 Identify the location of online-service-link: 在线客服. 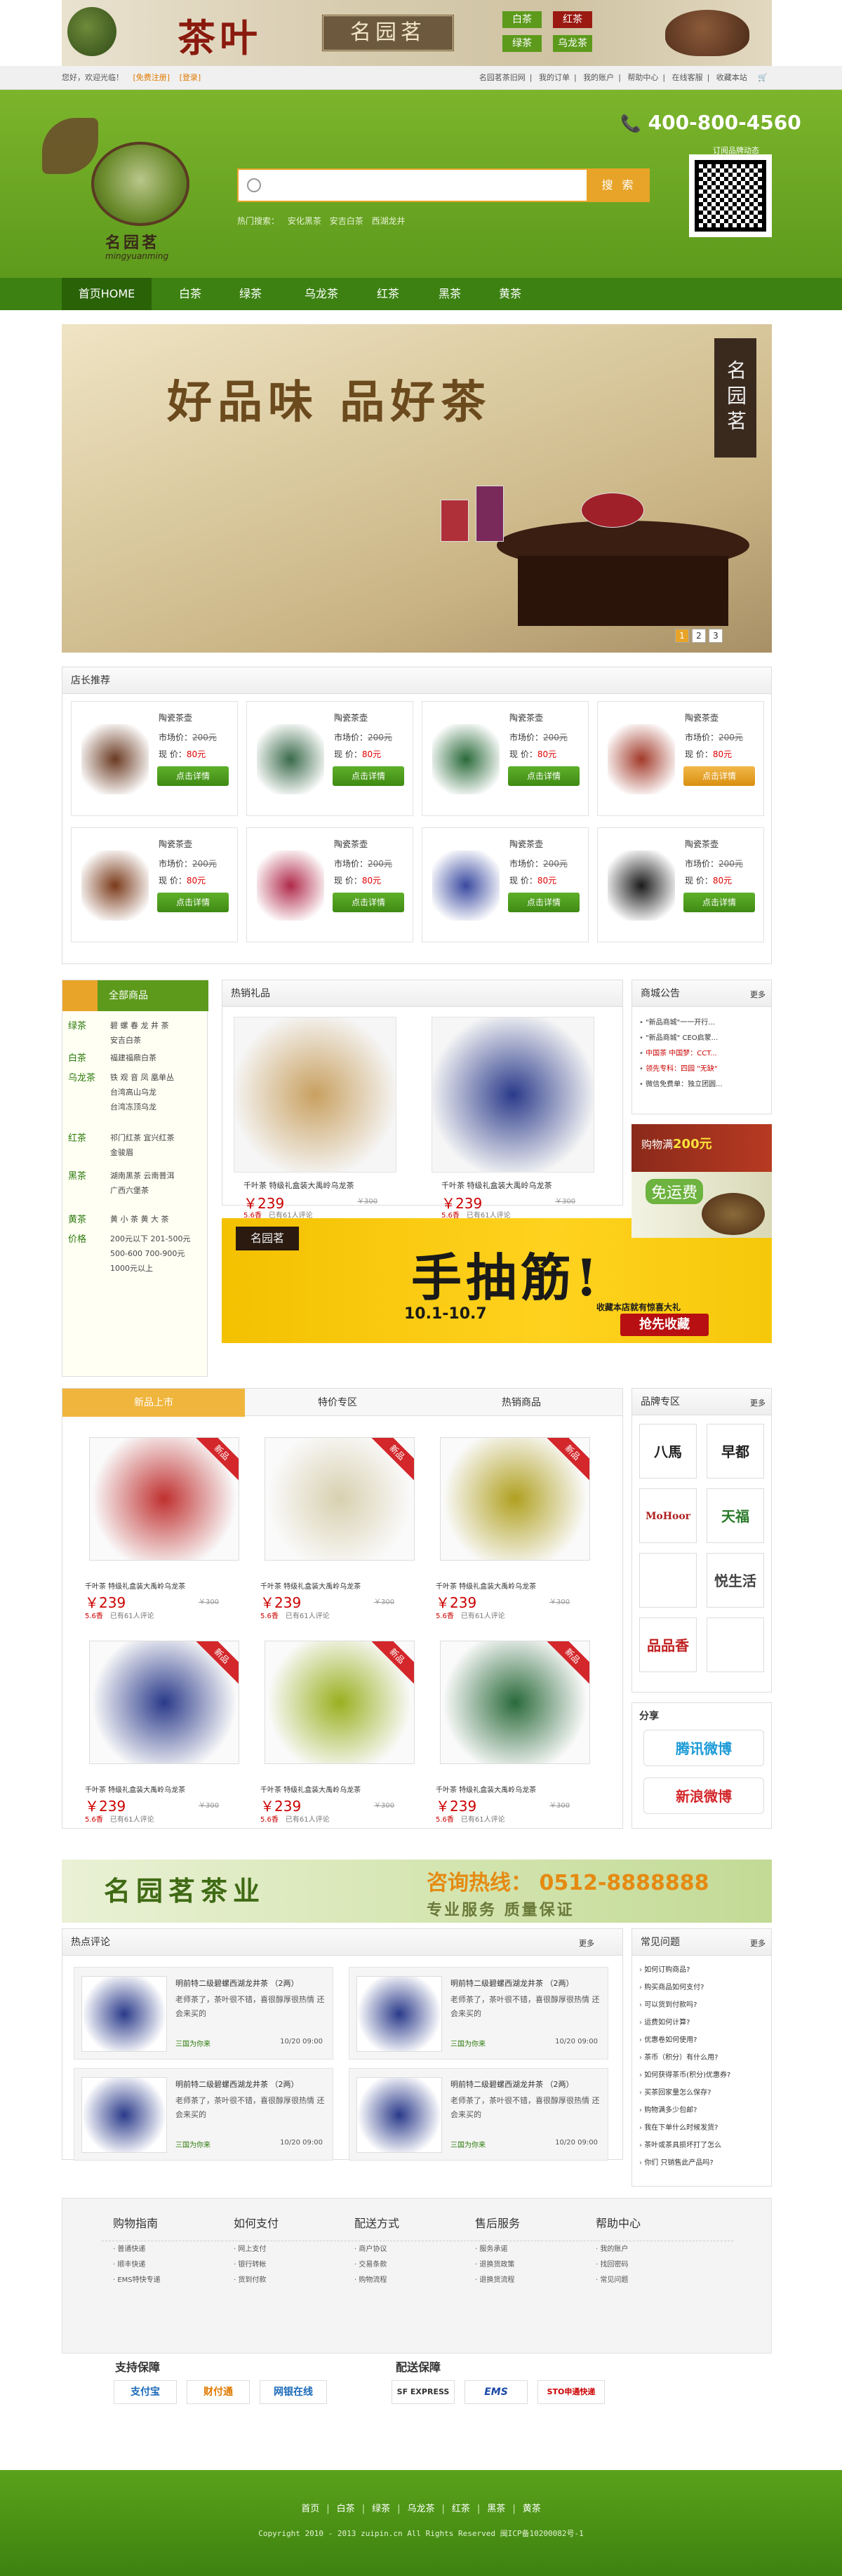
(687, 77).